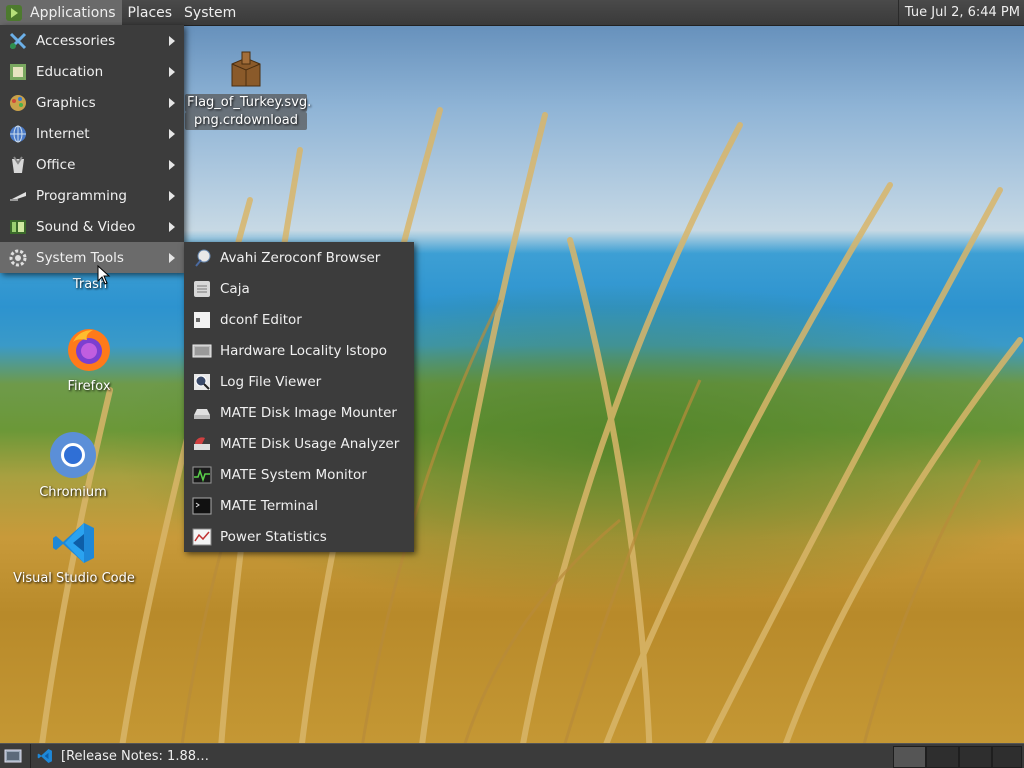  What do you see at coordinates (74, 578) in the screenshot?
I see `vscode-label: Visual Studio Code` at bounding box center [74, 578].